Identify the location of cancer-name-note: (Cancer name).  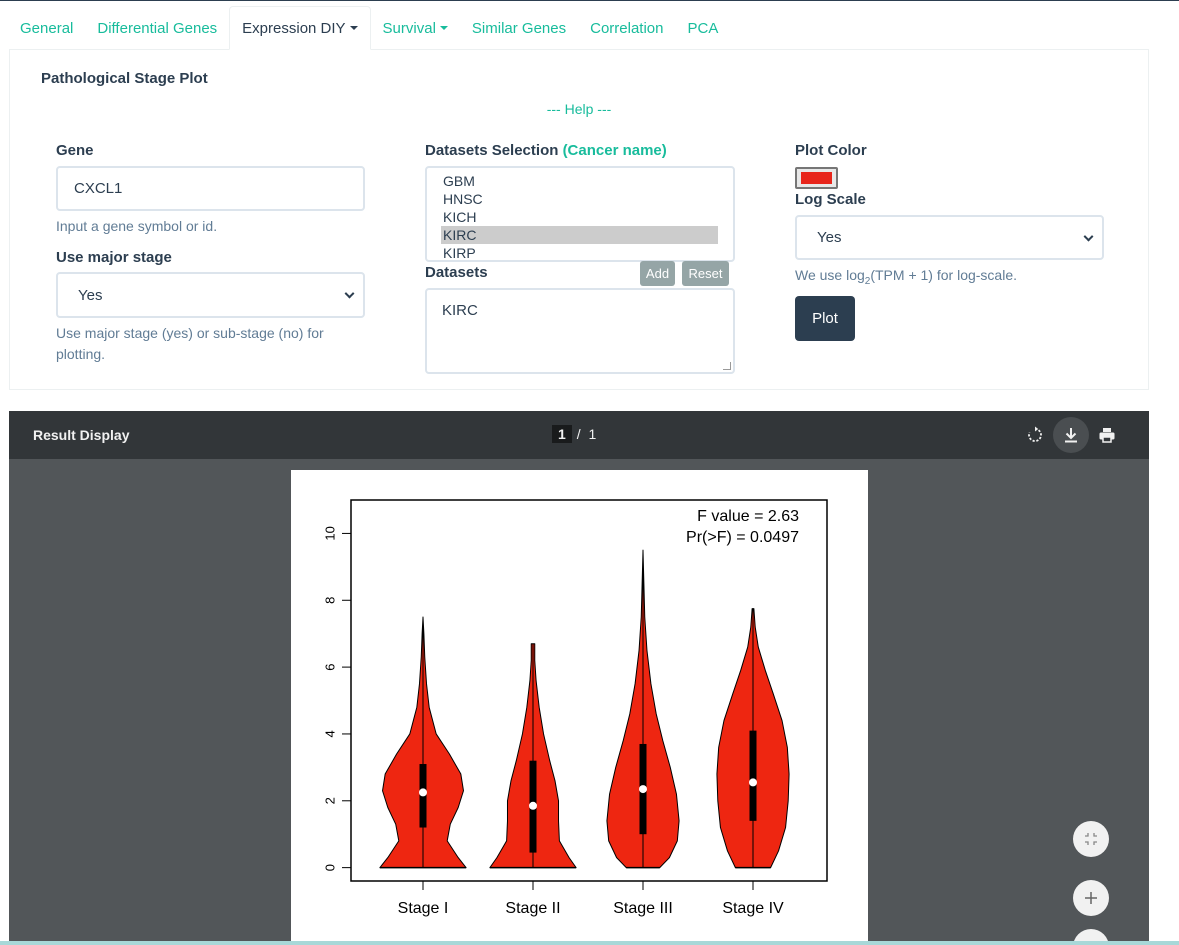
(614, 150).